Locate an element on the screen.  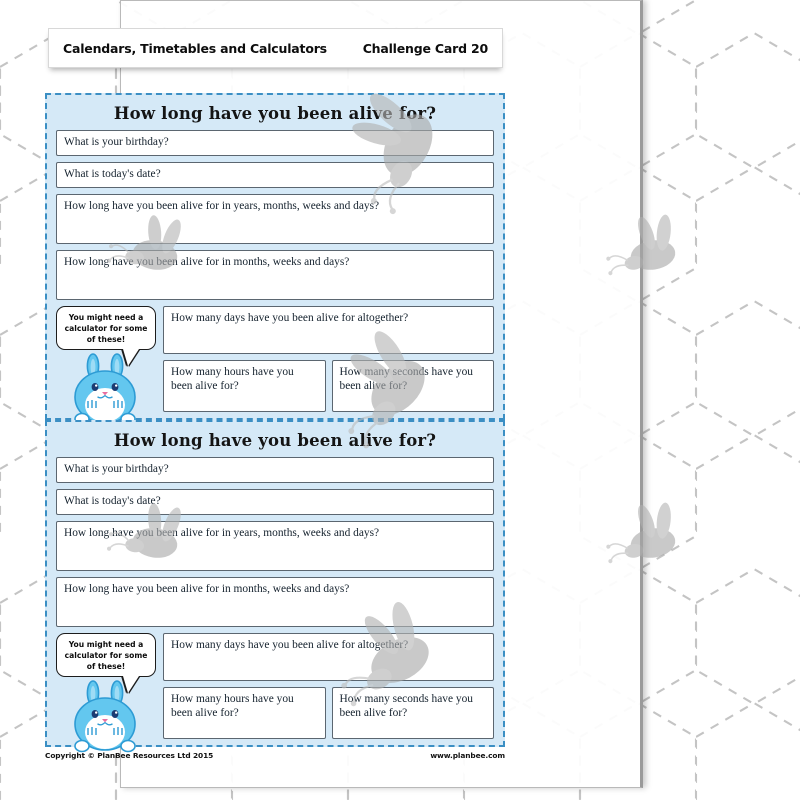
footer-website: www.planbee.com is located at coordinates (467, 755).